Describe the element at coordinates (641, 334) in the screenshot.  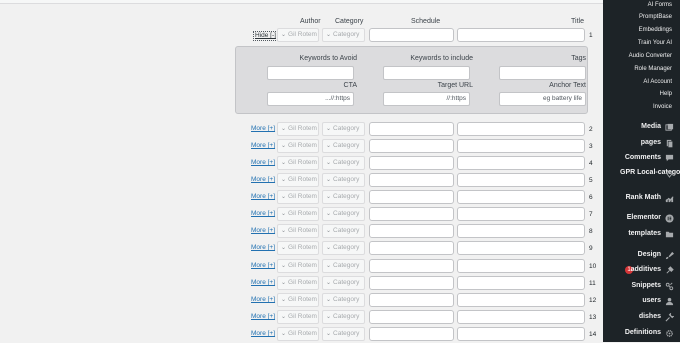
I see `sidebar-item-definitions: Definitions` at that location.